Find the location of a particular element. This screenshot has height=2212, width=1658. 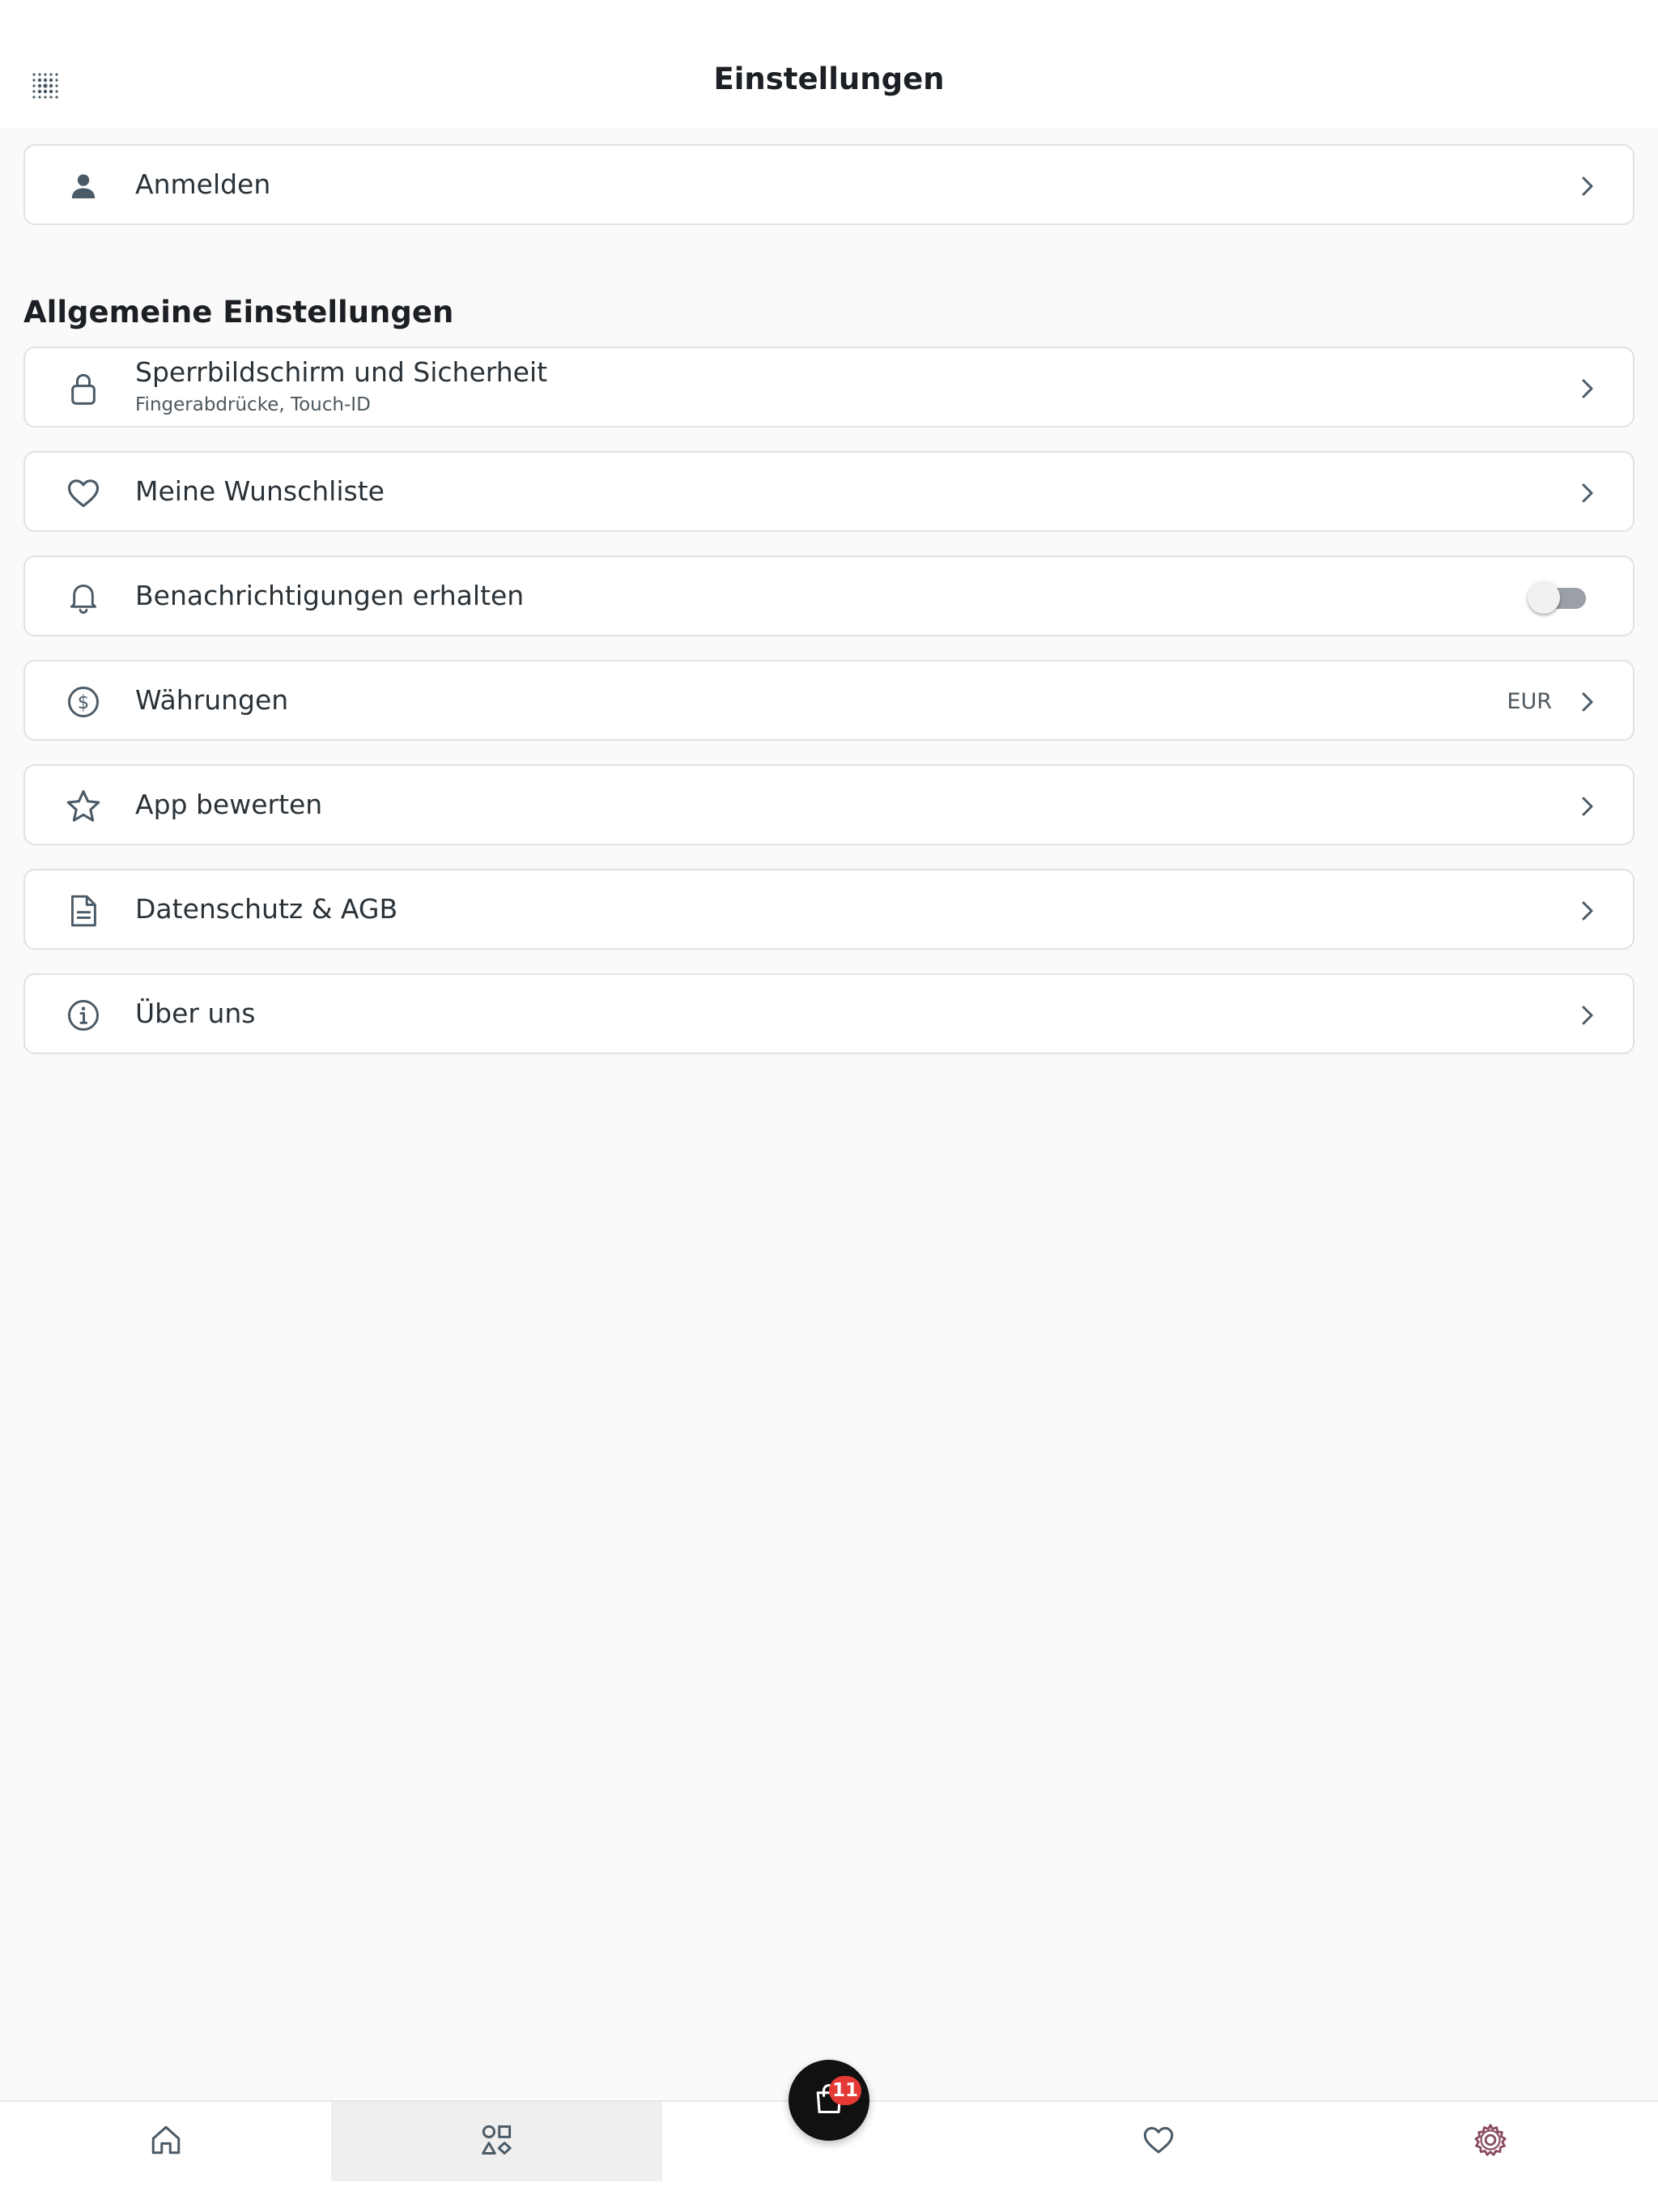

privacy-terms-item: Datenschutz & AGB is located at coordinates (829, 910).